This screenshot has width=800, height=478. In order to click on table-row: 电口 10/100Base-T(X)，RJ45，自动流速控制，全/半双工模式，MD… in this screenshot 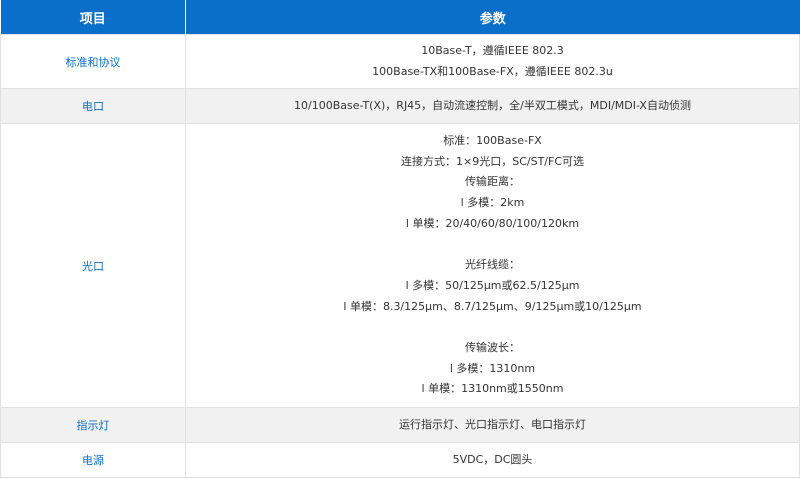, I will do `click(400, 106)`.